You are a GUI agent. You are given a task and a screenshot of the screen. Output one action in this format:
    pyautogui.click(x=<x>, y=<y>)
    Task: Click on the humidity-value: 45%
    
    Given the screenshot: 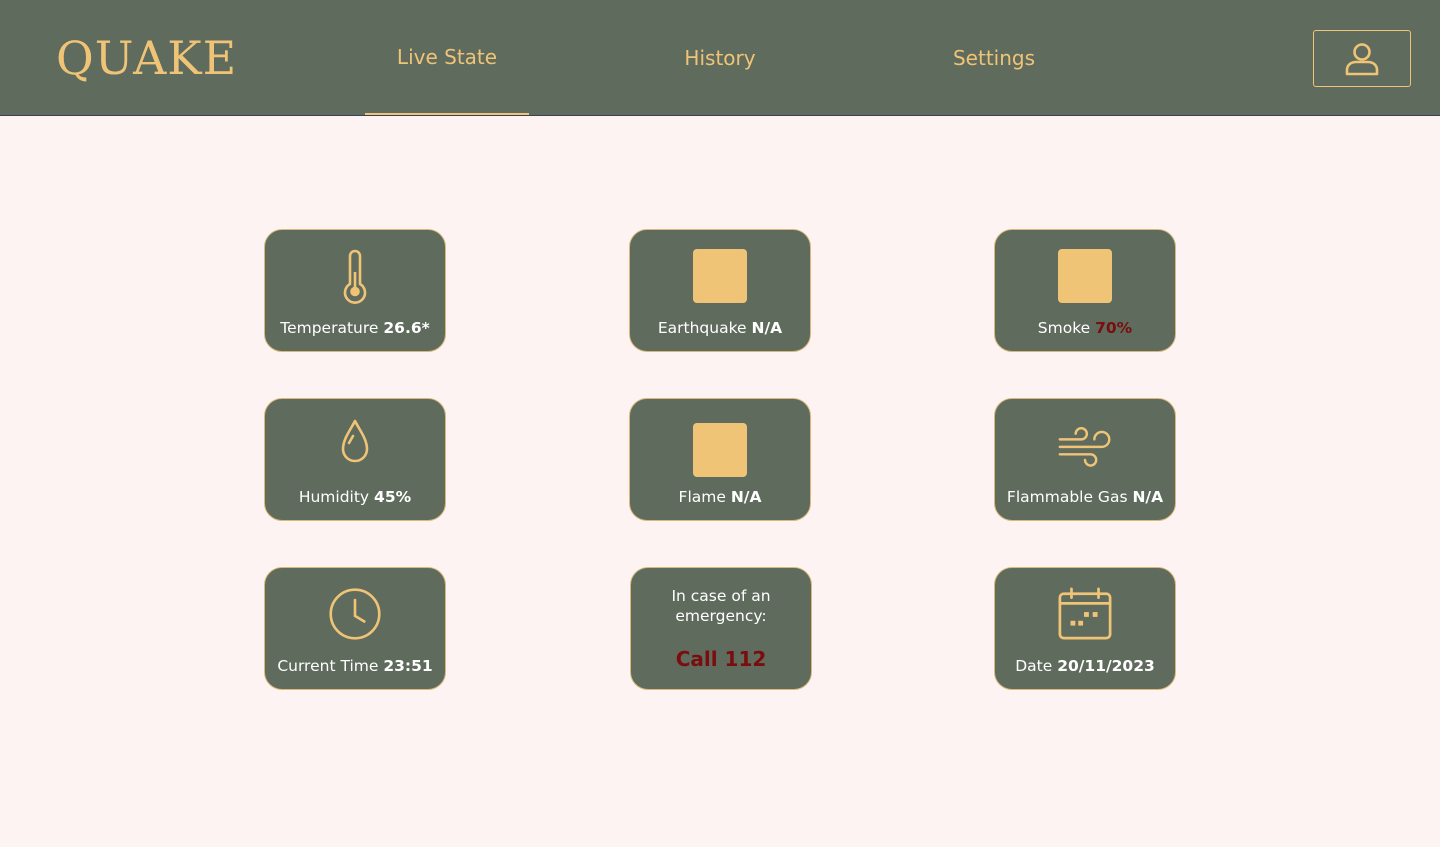 What is the action you would take?
    pyautogui.click(x=393, y=497)
    